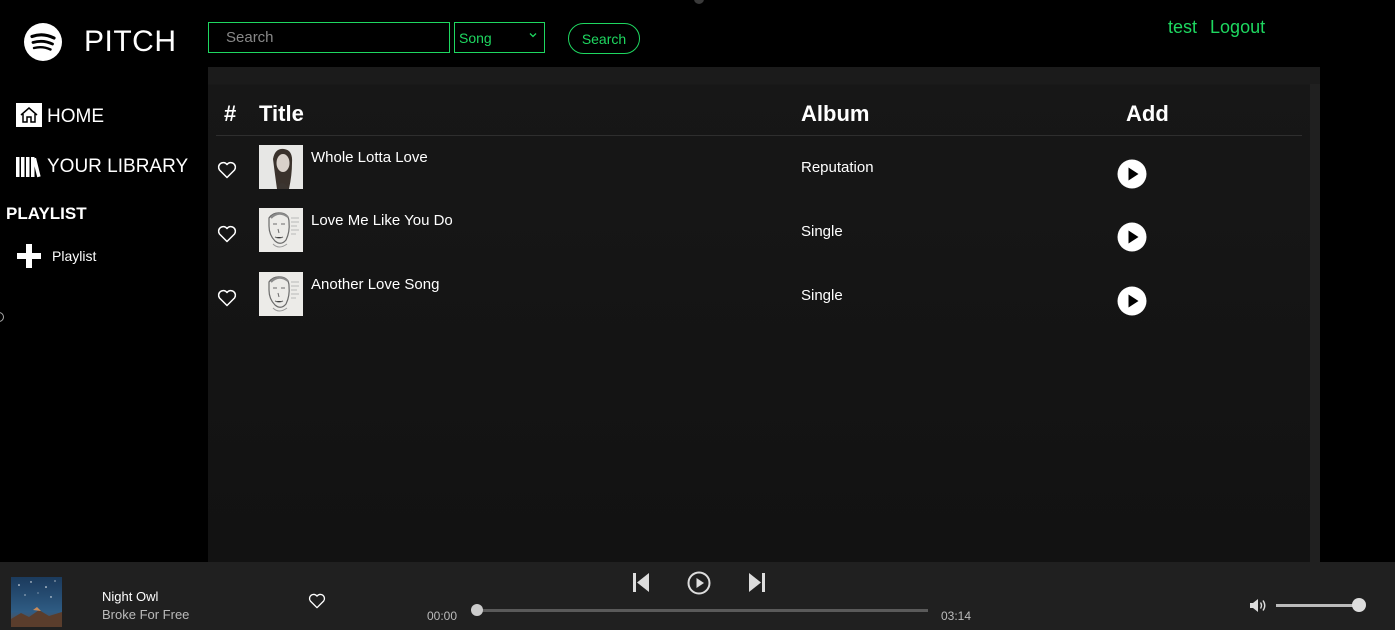 The width and height of the screenshot is (1395, 630). Describe the element at coordinates (699, 610) in the screenshot. I see `progress-slider` at that location.